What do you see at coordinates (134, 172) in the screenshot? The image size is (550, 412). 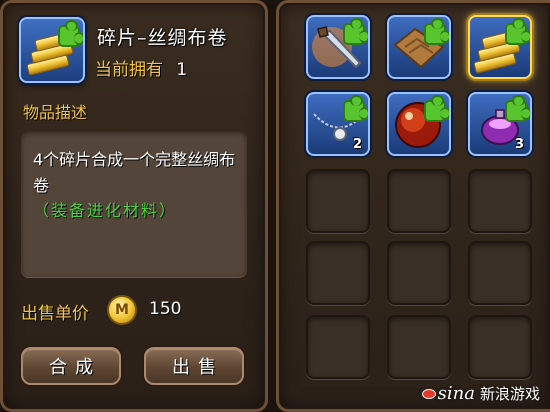 I see `description-text: 4个碎片合成一个完整丝绸布卷` at bounding box center [134, 172].